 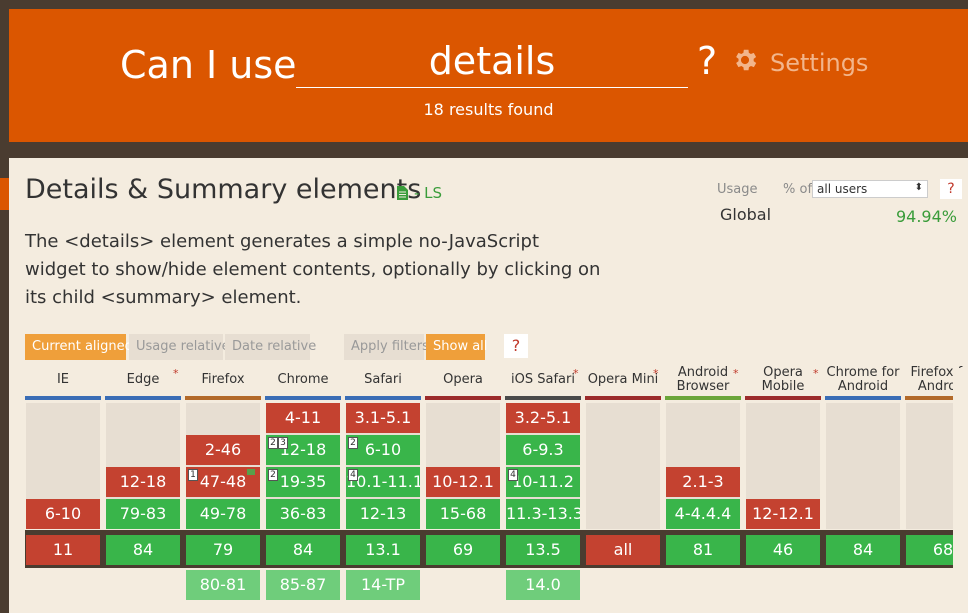 What do you see at coordinates (143, 514) in the screenshot?
I see `version-cell: 79-83` at bounding box center [143, 514].